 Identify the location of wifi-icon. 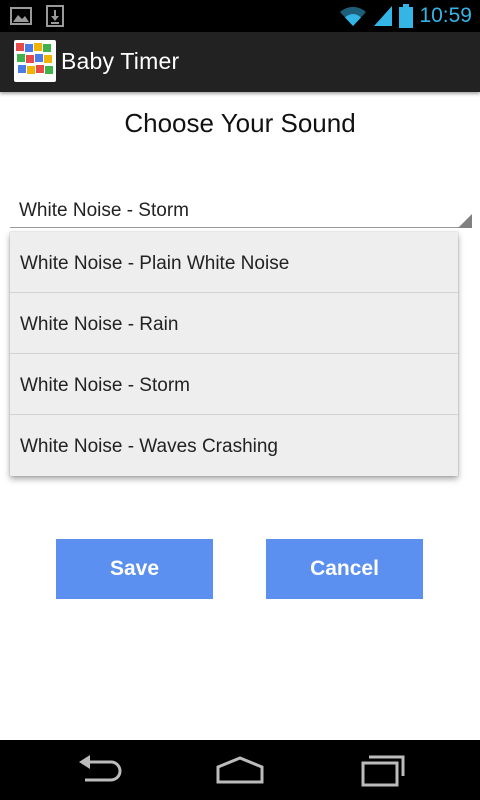
(353, 16).